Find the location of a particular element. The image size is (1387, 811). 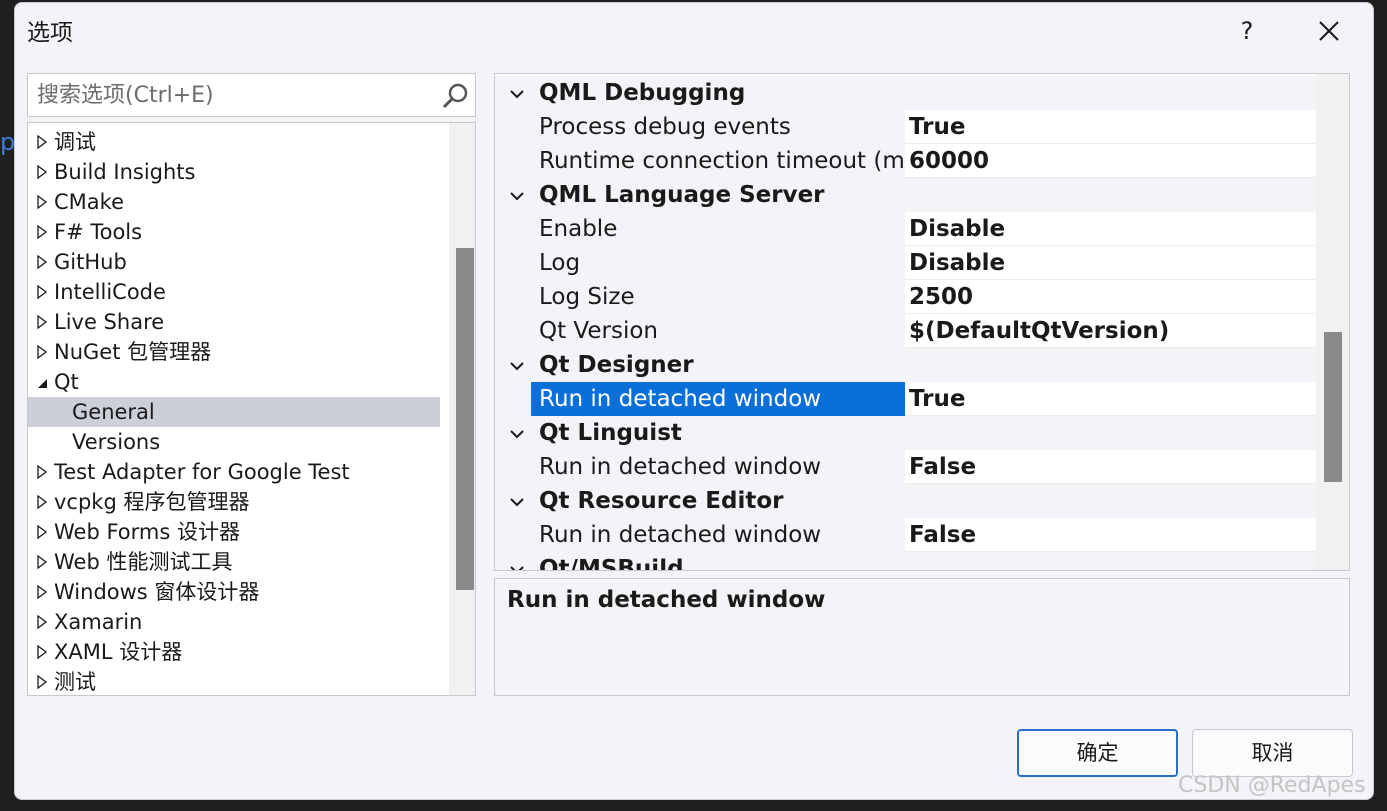

tree-item-label: Qt is located at coordinates (66, 382).